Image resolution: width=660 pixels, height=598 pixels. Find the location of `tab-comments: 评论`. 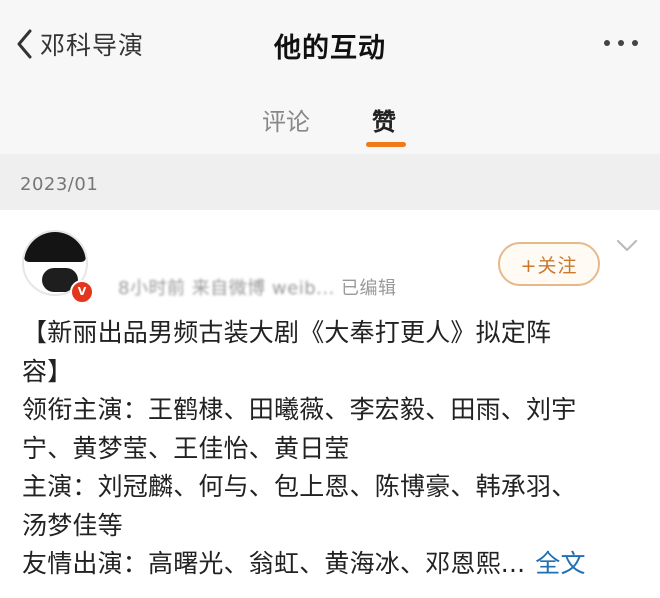

tab-comments: 评论 is located at coordinates (286, 119).